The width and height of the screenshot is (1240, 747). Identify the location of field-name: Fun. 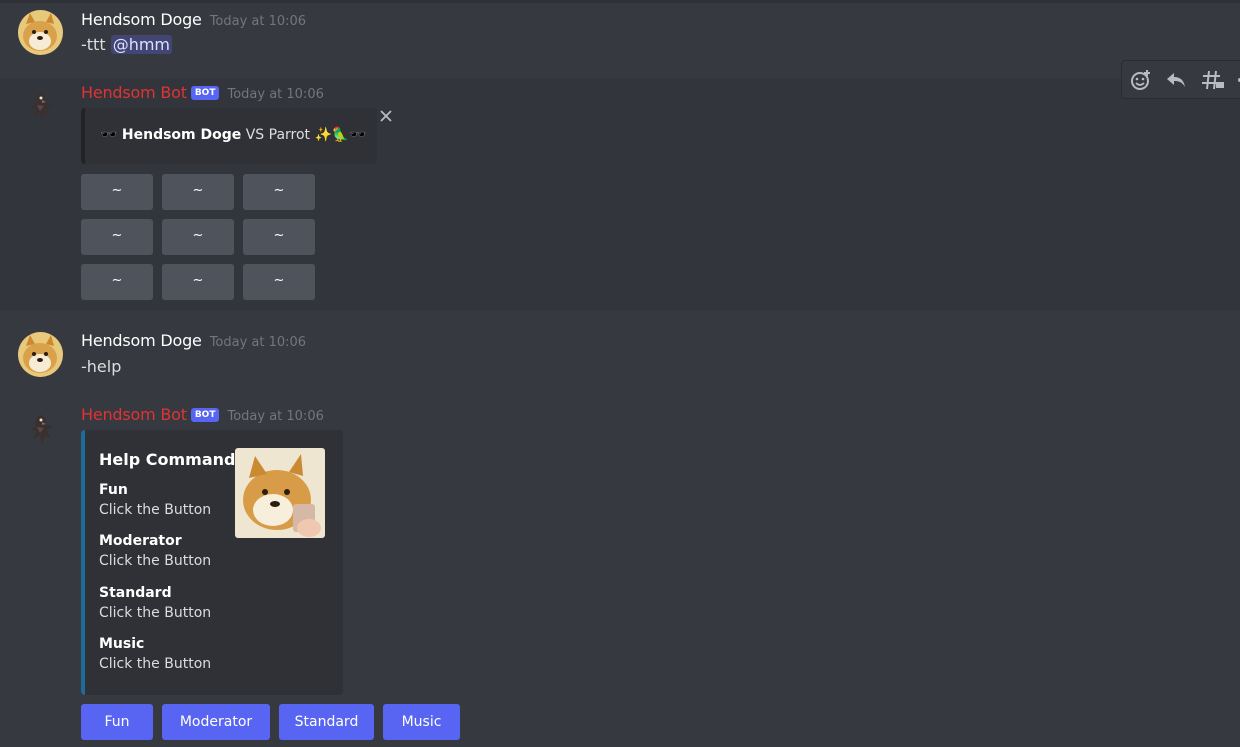
(113, 490).